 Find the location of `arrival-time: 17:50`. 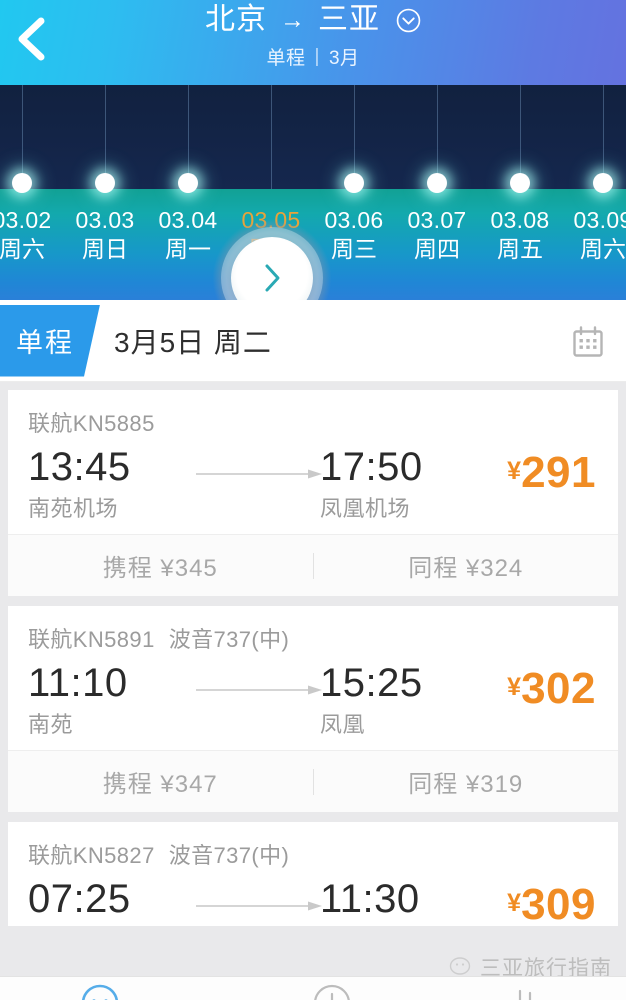

arrival-time: 17:50 is located at coordinates (371, 467).